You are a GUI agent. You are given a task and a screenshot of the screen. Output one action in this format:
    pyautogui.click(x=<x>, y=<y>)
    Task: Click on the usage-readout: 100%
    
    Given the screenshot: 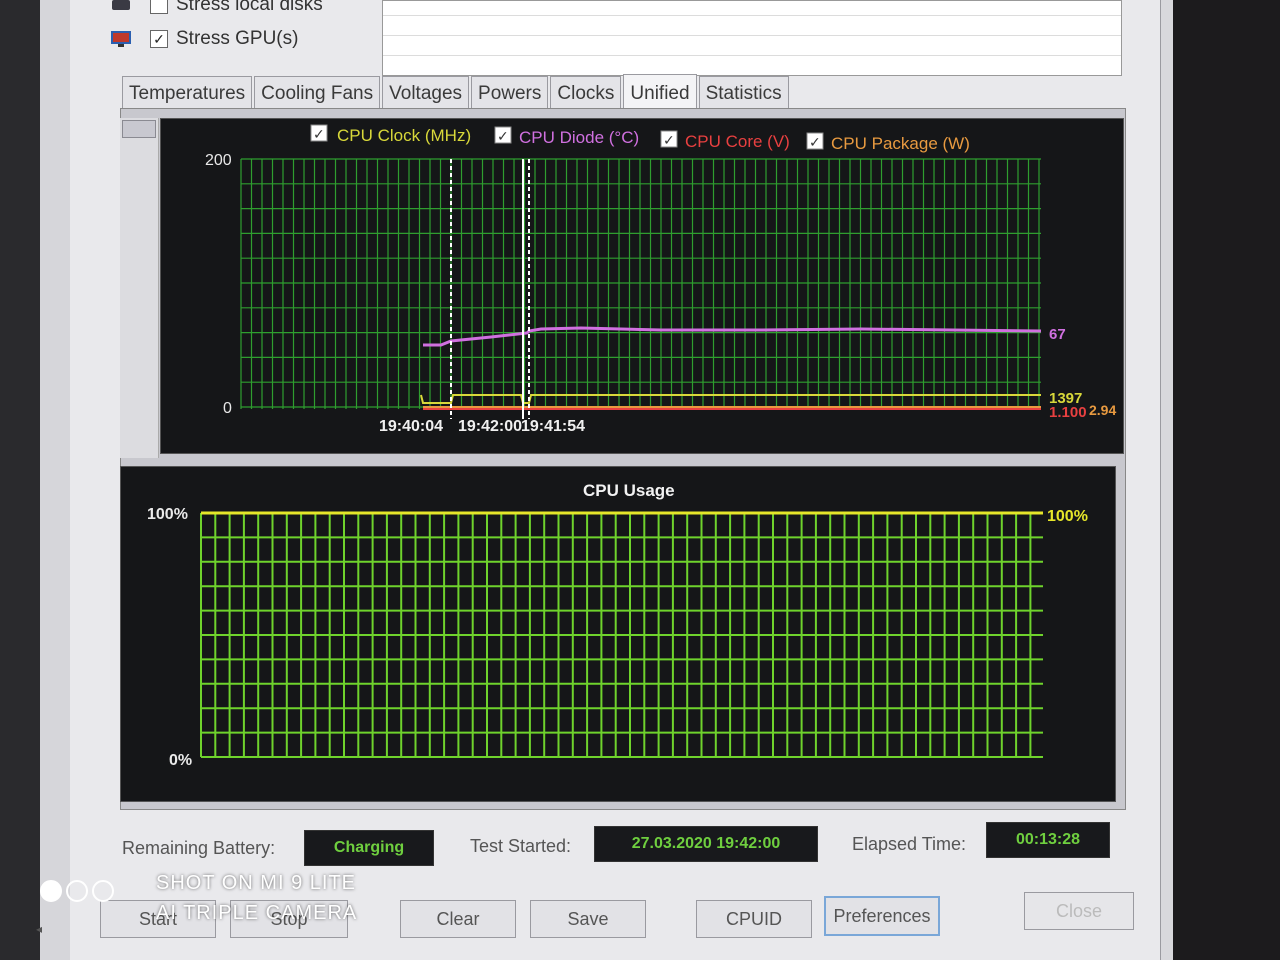 What is the action you would take?
    pyautogui.click(x=1067, y=516)
    